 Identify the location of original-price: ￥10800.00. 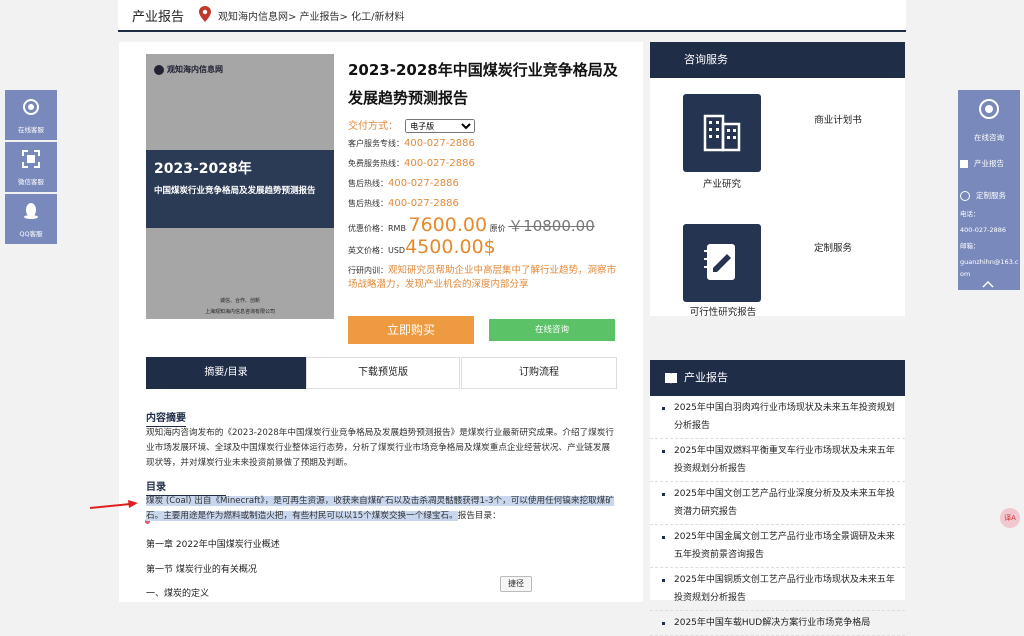
(551, 226).